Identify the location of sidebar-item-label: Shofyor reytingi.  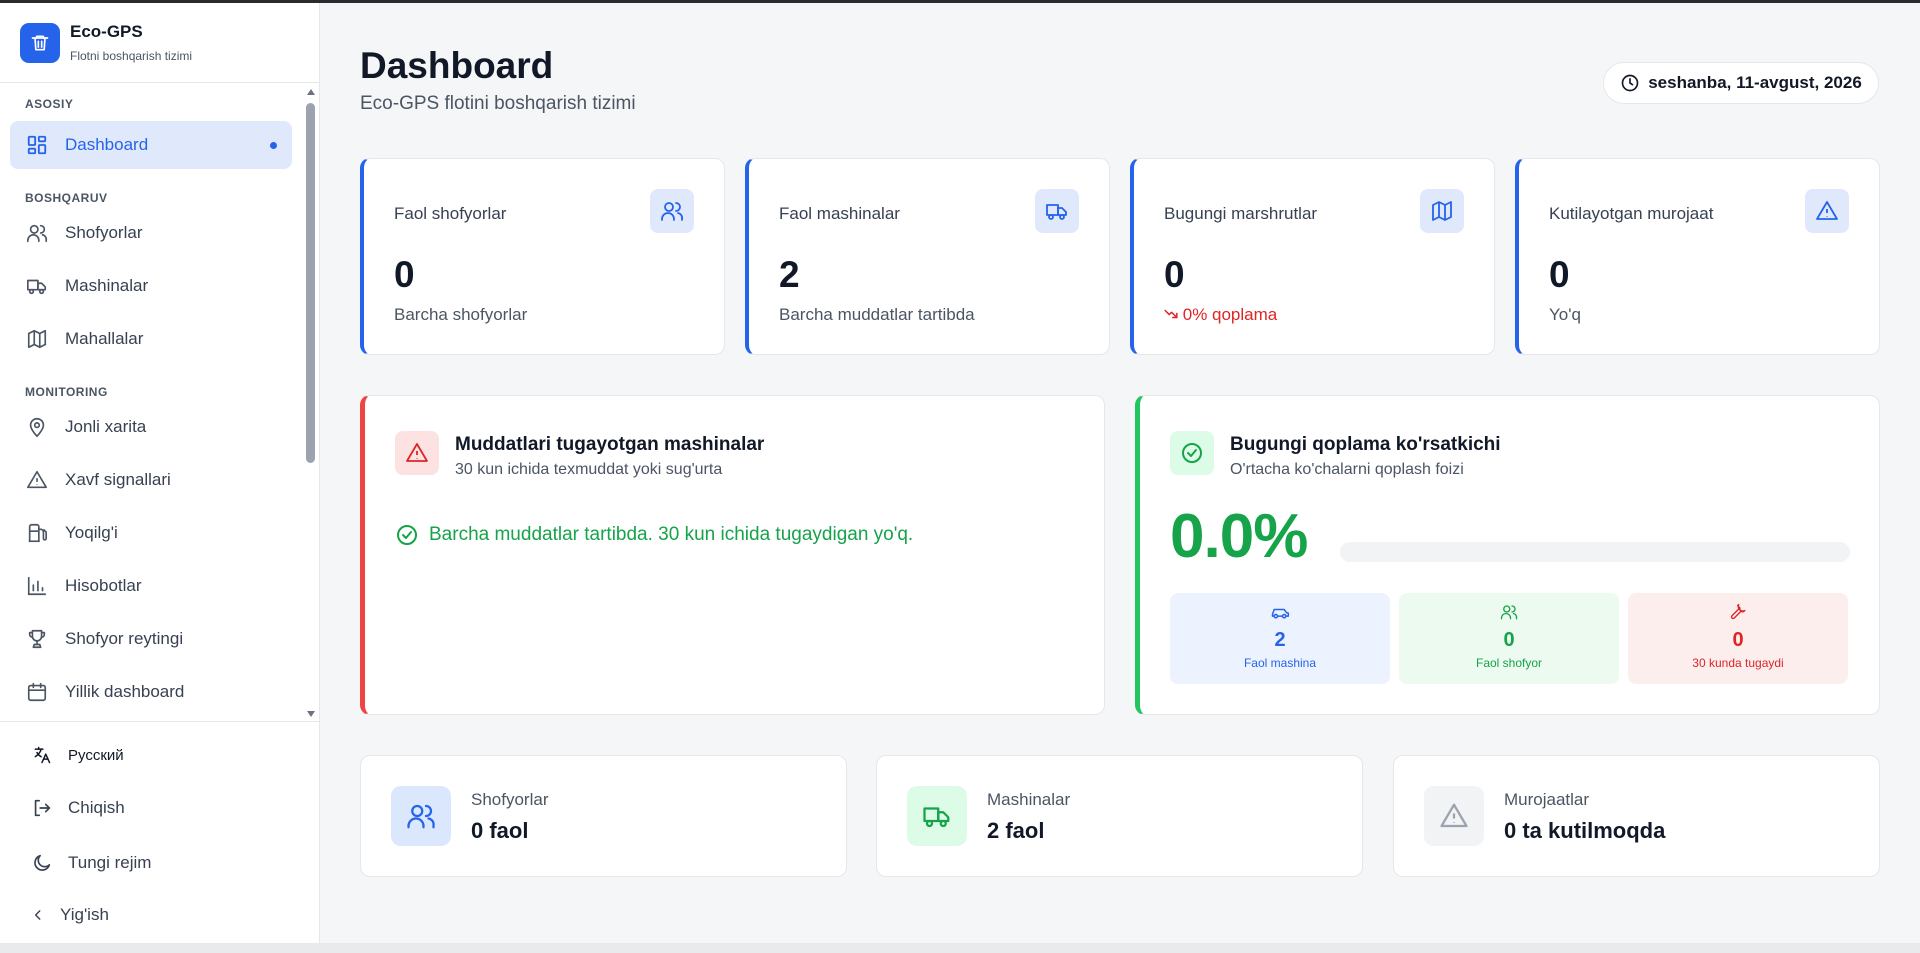
(124, 638).